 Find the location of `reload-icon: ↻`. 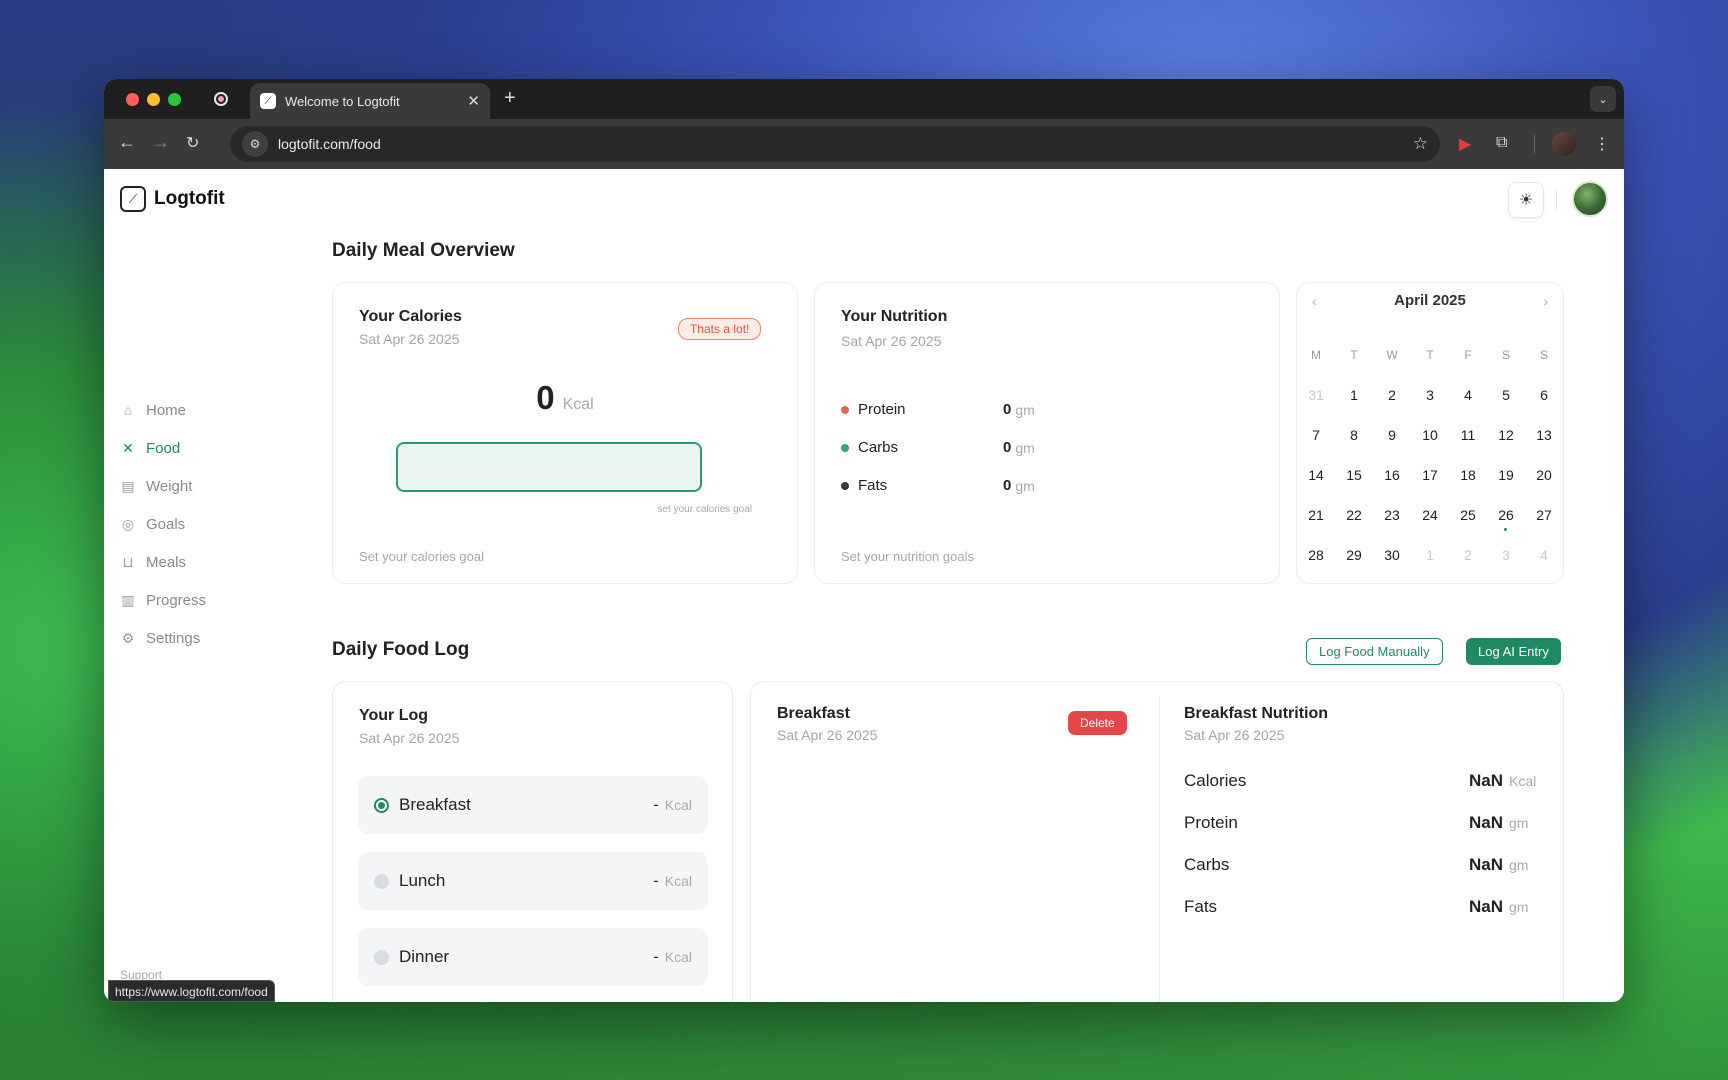

reload-icon: ↻ is located at coordinates (192, 143).